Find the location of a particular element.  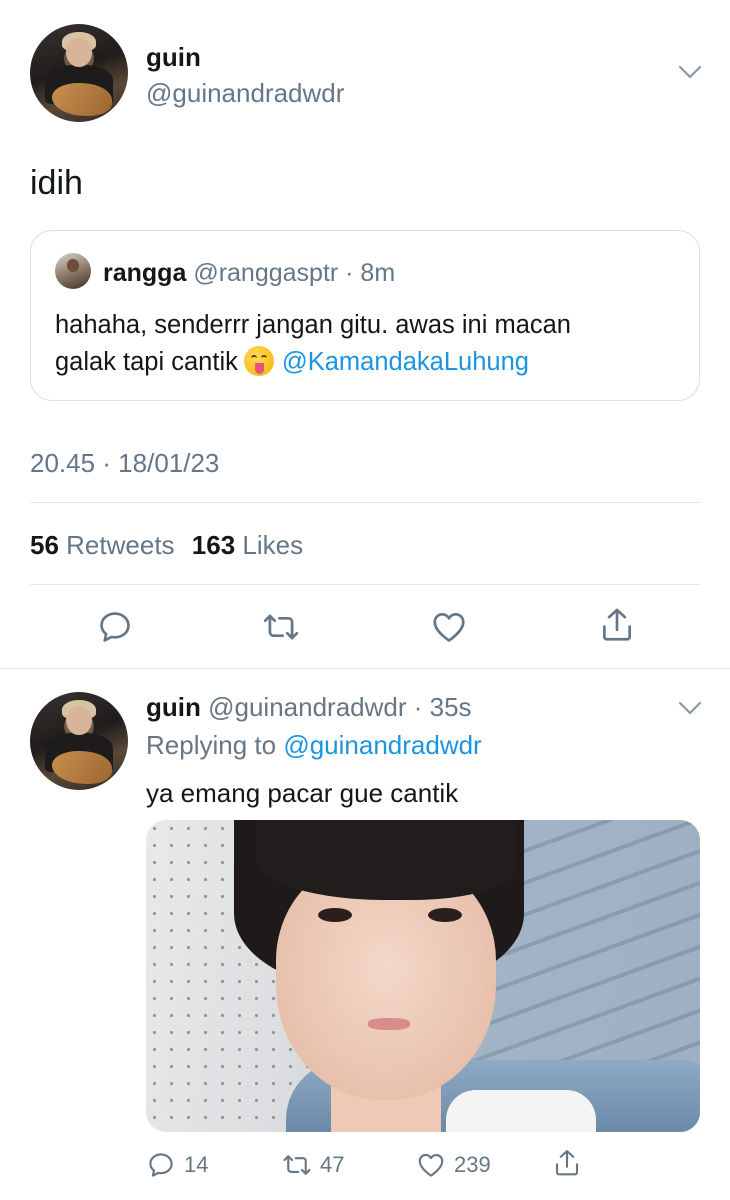

quoted-meta: @ranggasptr · 8m is located at coordinates (294, 273).